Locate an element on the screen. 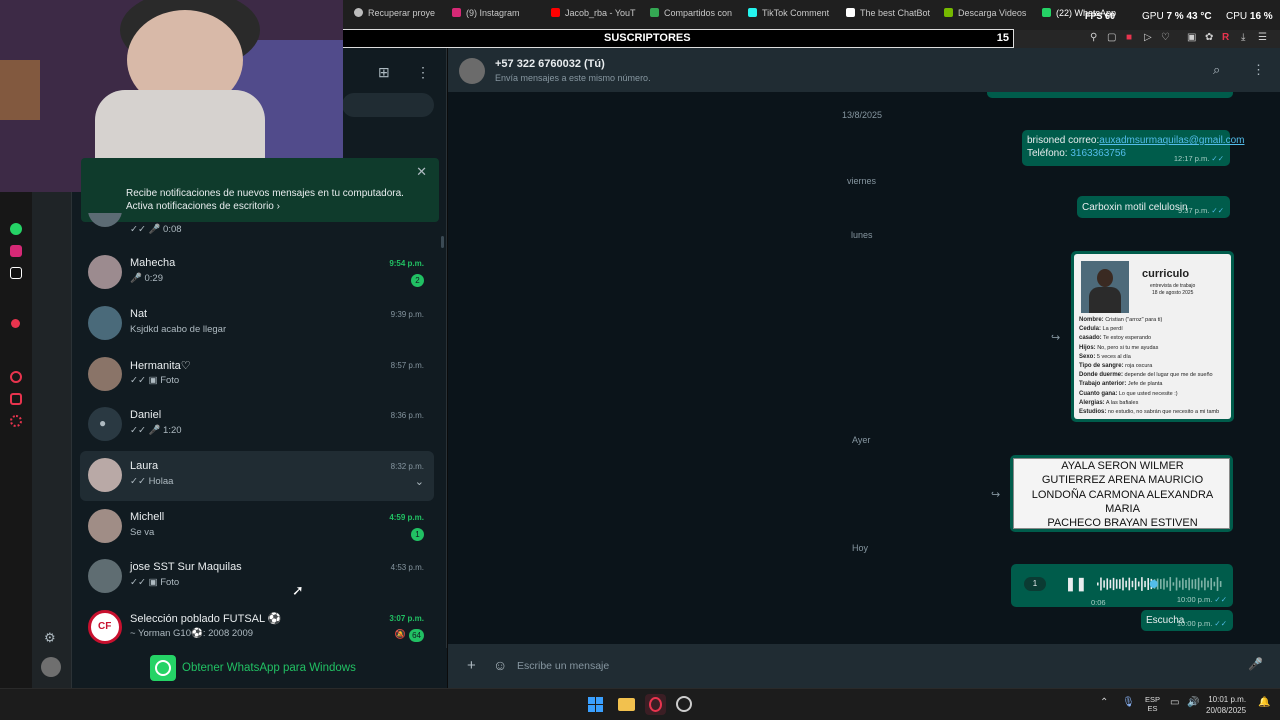 The width and height of the screenshot is (1280, 720). attach-plus-icon: + is located at coordinates (471, 665).